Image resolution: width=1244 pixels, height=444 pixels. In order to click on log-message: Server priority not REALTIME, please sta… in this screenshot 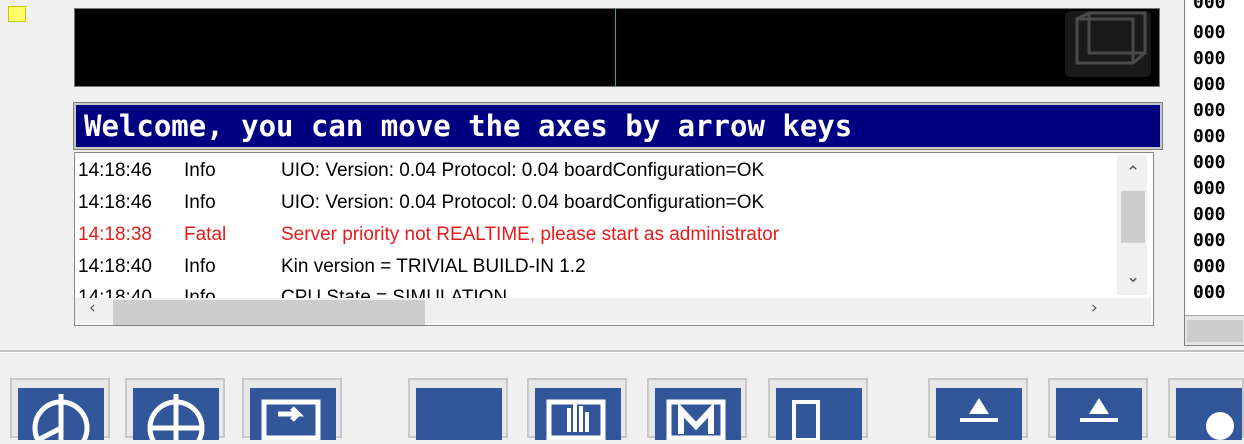, I will do `click(530, 234)`.